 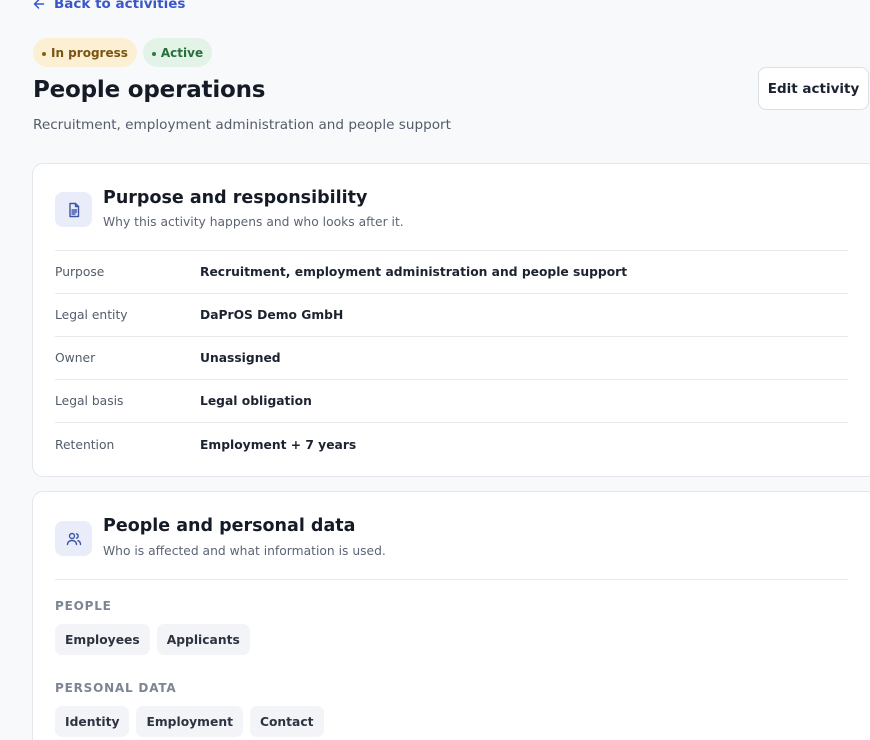 I want to click on status-badge-in-progress: In progress, so click(x=85, y=52).